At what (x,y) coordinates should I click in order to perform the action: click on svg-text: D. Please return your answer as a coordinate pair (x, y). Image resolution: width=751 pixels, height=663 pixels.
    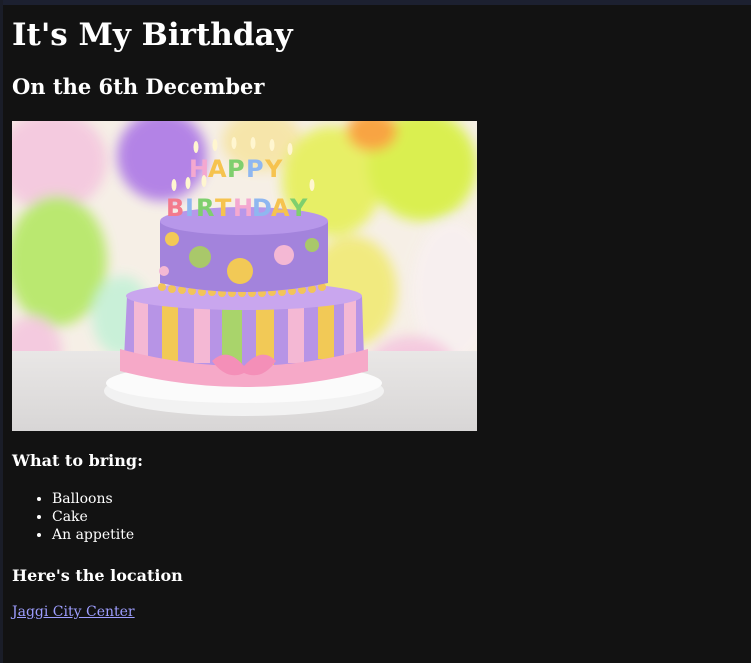
    Looking at the image, I should click on (262, 208).